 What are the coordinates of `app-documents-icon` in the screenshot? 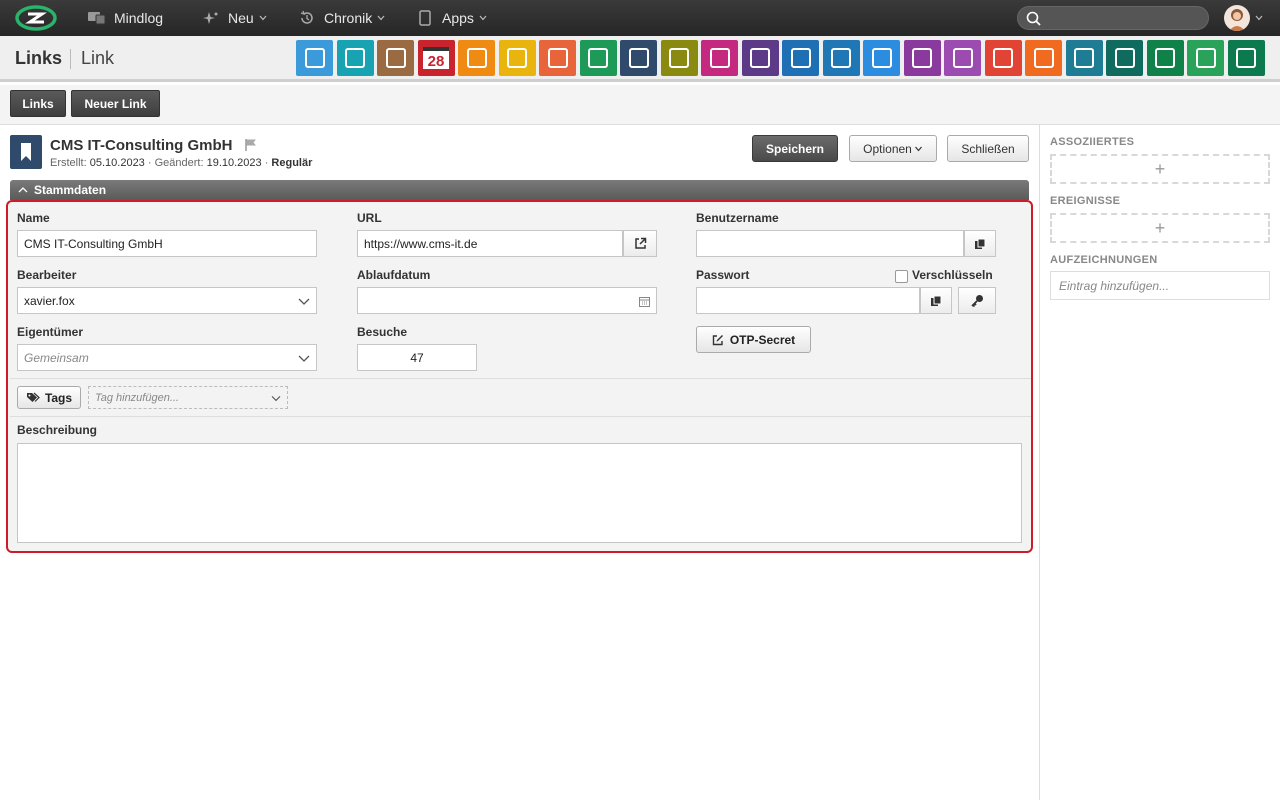 It's located at (679, 58).